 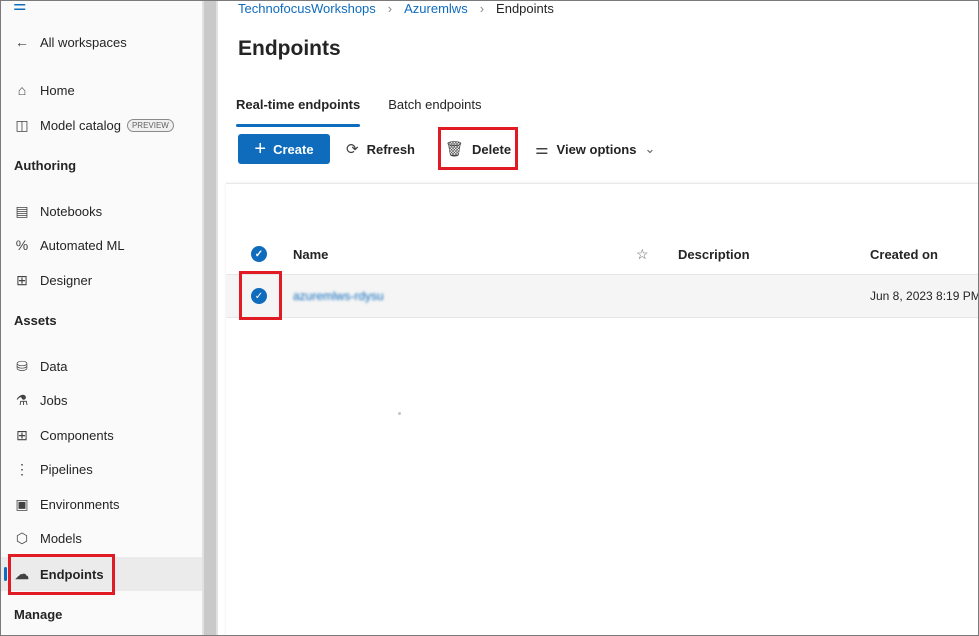 I want to click on back-to-workspaces-link: ← All workspaces, so click(x=101, y=42).